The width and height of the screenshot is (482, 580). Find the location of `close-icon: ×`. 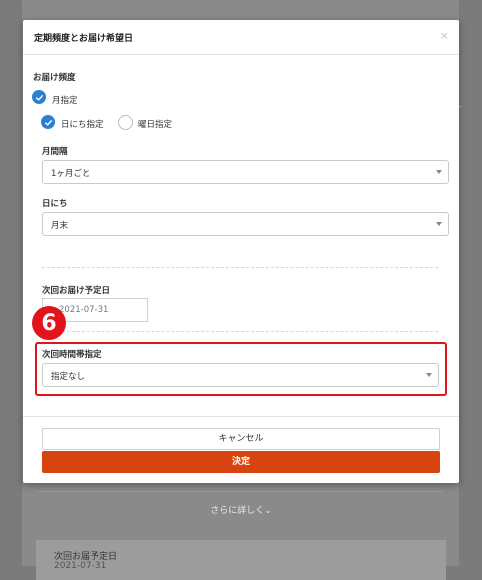

close-icon: × is located at coordinates (444, 35).